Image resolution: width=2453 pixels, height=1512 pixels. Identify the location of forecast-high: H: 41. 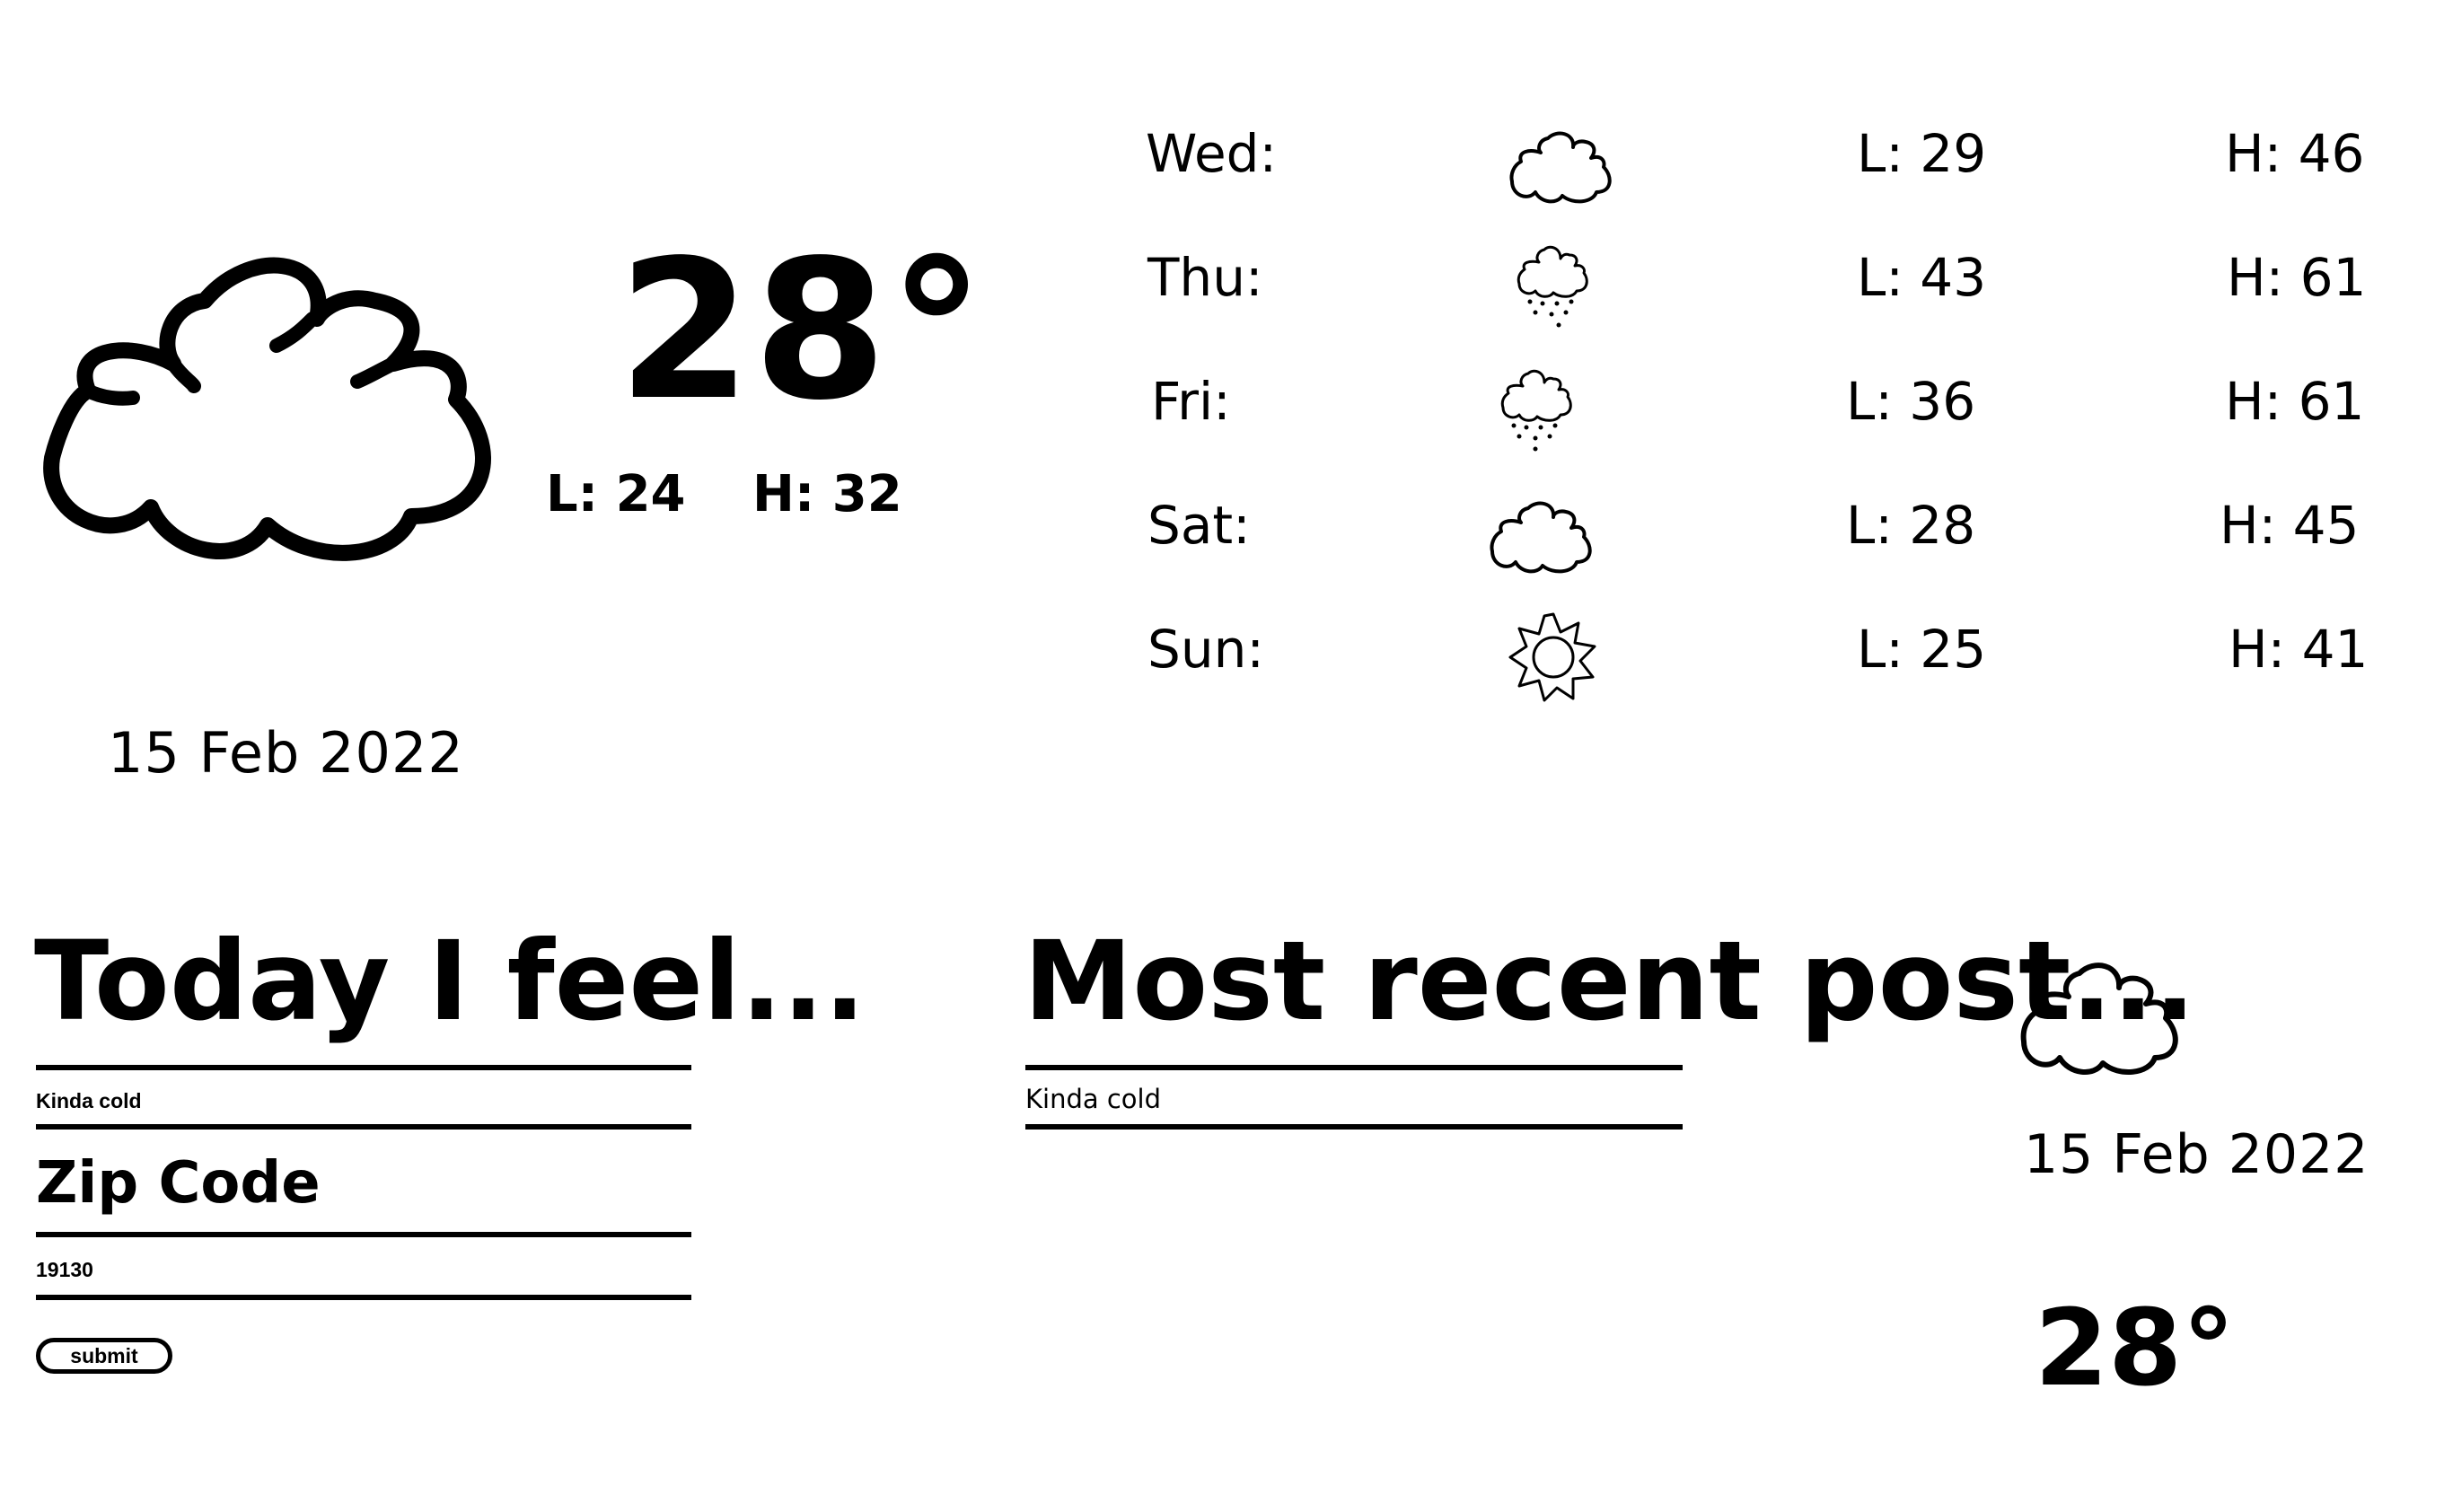
(2299, 649).